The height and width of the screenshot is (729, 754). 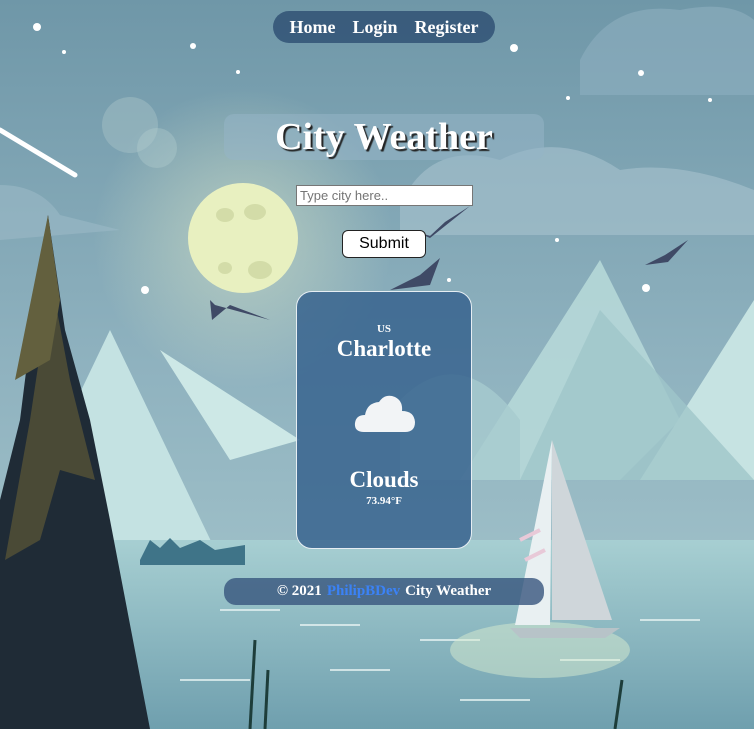 I want to click on title-banner: City Weather, so click(x=384, y=137).